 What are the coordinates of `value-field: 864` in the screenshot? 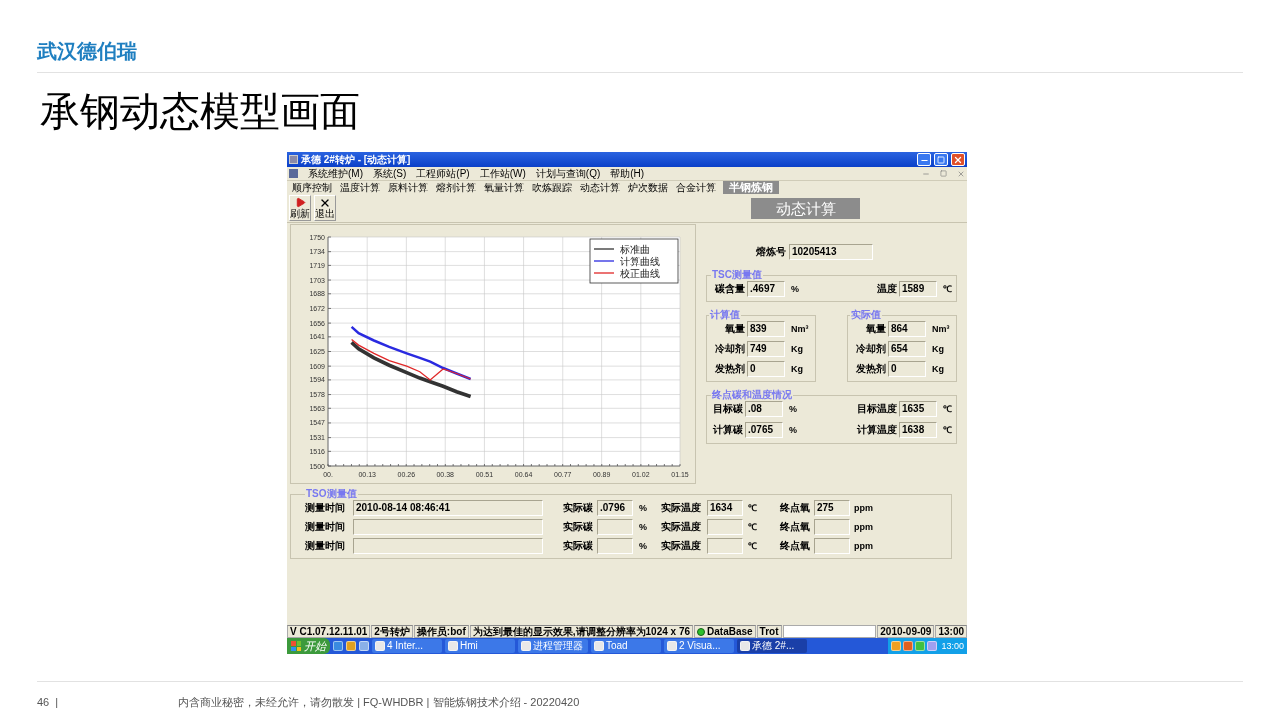 It's located at (907, 329).